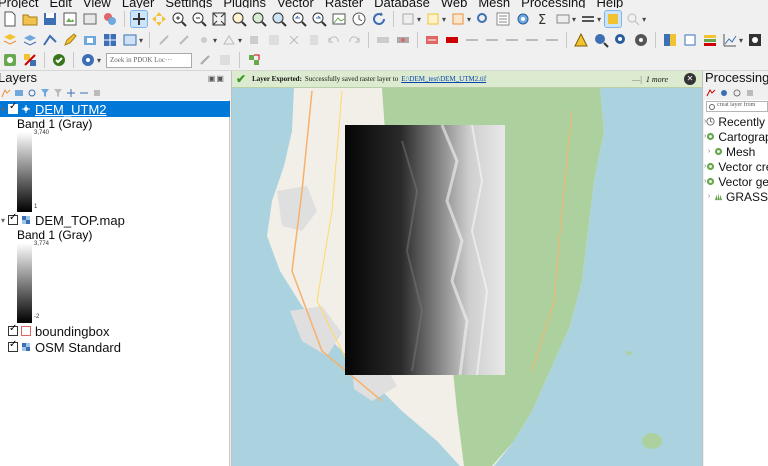  Describe the element at coordinates (184, 40) in the screenshot. I see `save-edits-icon` at that location.